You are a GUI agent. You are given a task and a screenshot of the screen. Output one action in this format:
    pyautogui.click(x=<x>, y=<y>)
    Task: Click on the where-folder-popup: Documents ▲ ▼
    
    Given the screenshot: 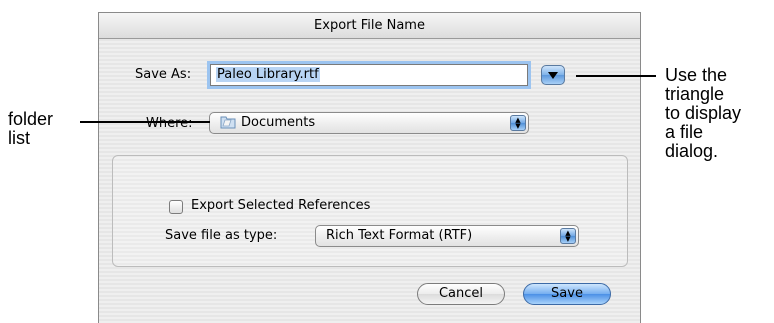 What is the action you would take?
    pyautogui.click(x=369, y=123)
    